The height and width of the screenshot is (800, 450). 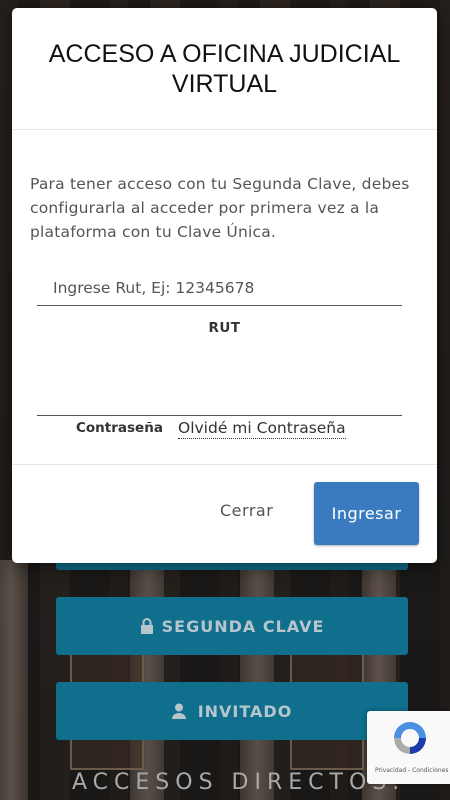 I want to click on modal-title: ACCESO A OFICINA JUDICIAL VIRTUAL, so click(x=224, y=68).